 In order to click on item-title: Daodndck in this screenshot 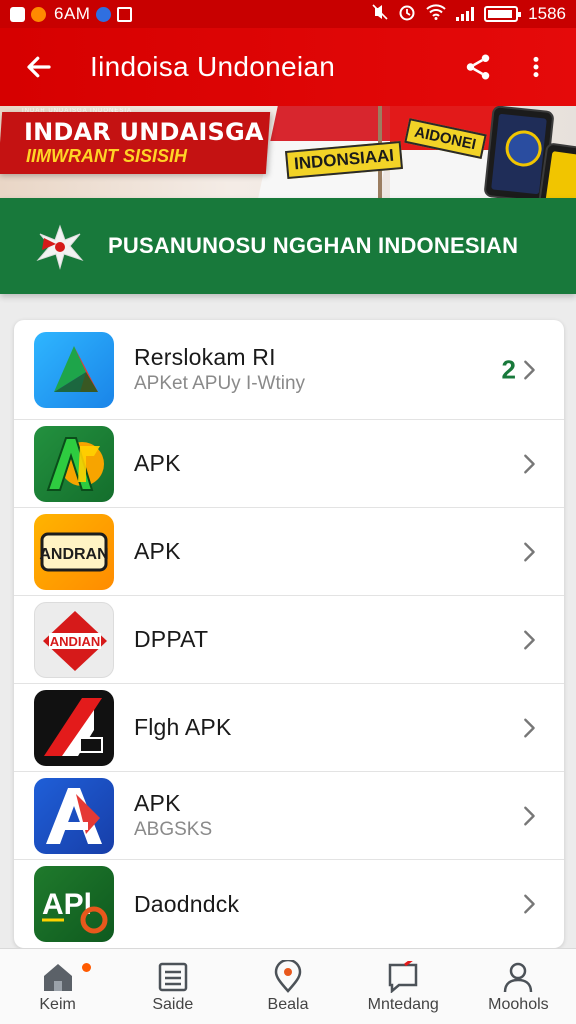, I will do `click(187, 903)`.